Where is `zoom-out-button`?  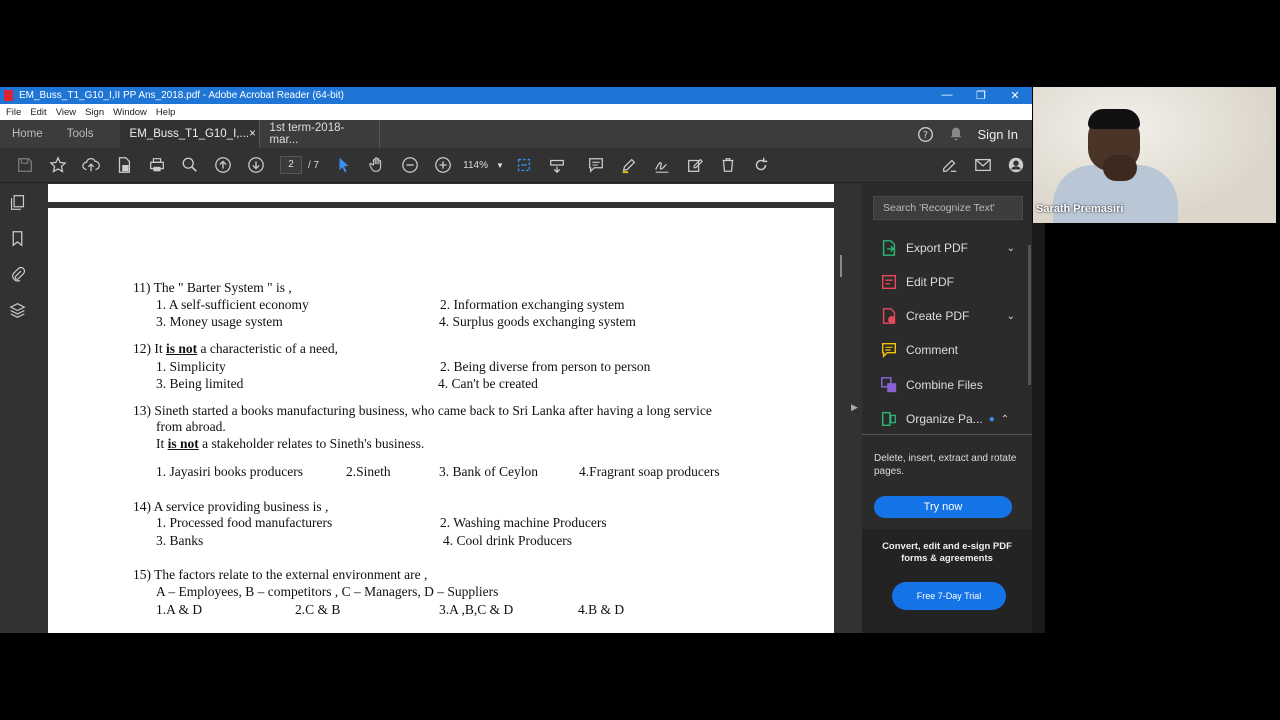
zoom-out-button is located at coordinates (409, 165).